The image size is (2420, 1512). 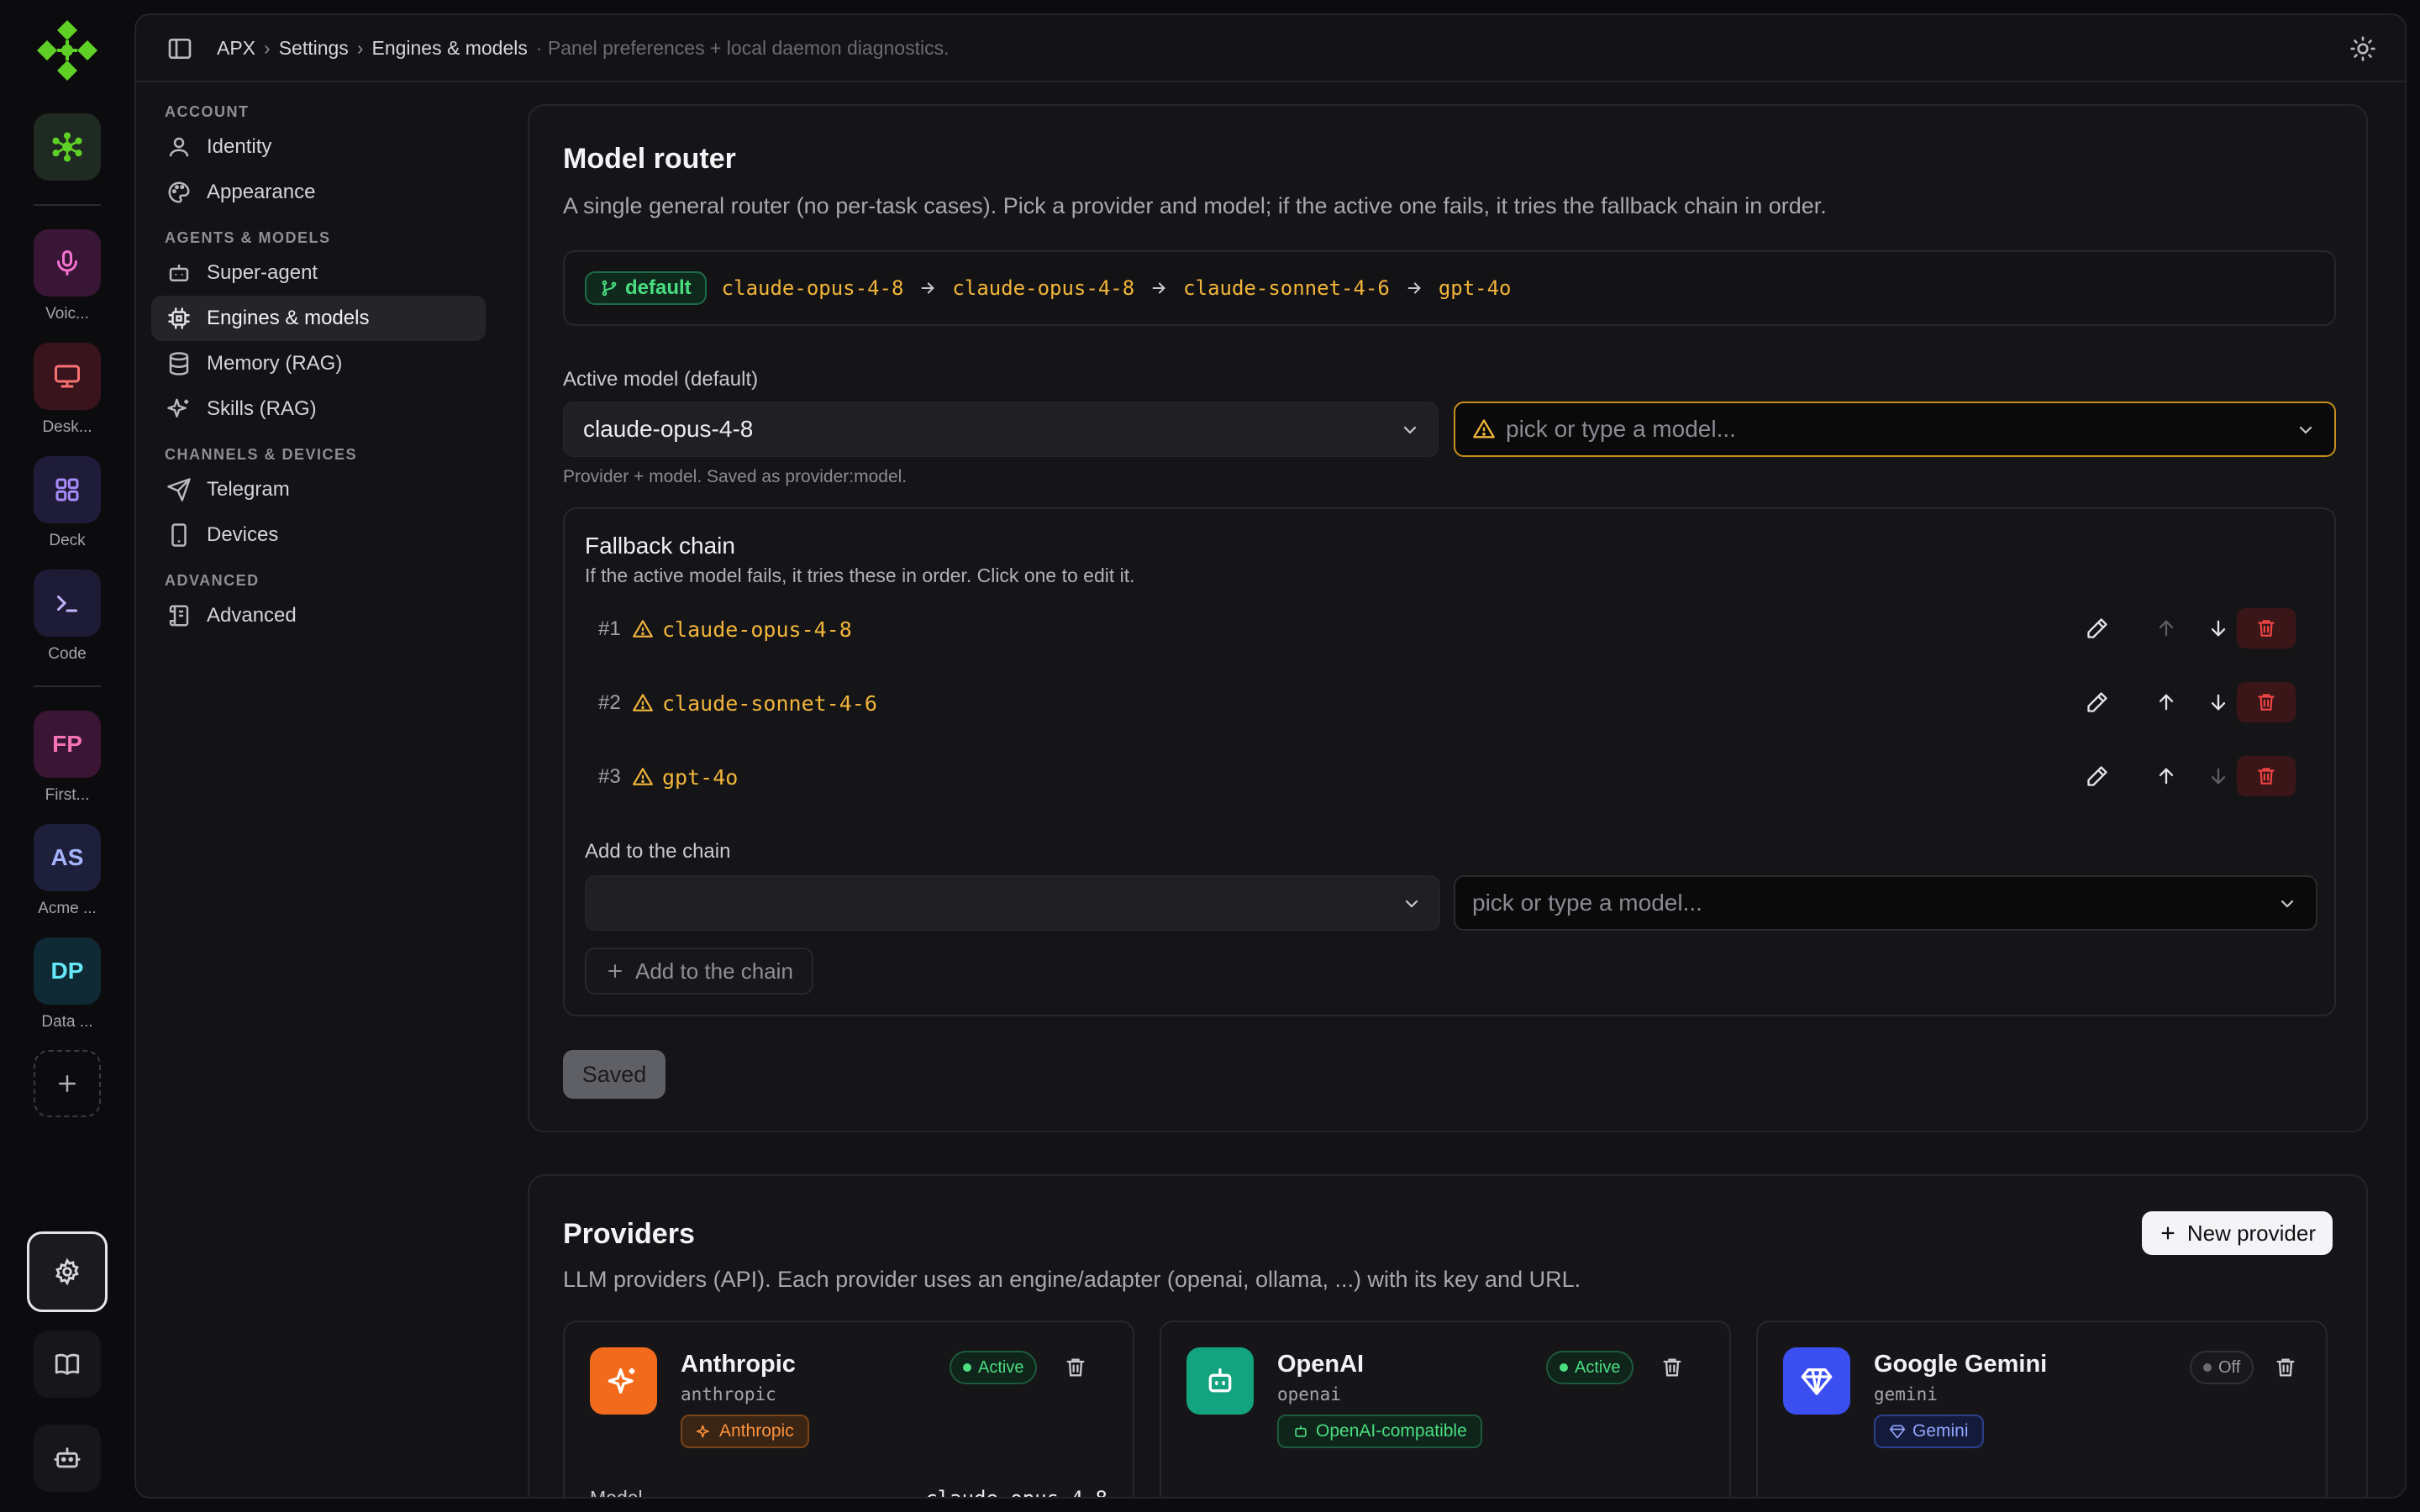 What do you see at coordinates (67, 1364) in the screenshot?
I see `docs-button` at bounding box center [67, 1364].